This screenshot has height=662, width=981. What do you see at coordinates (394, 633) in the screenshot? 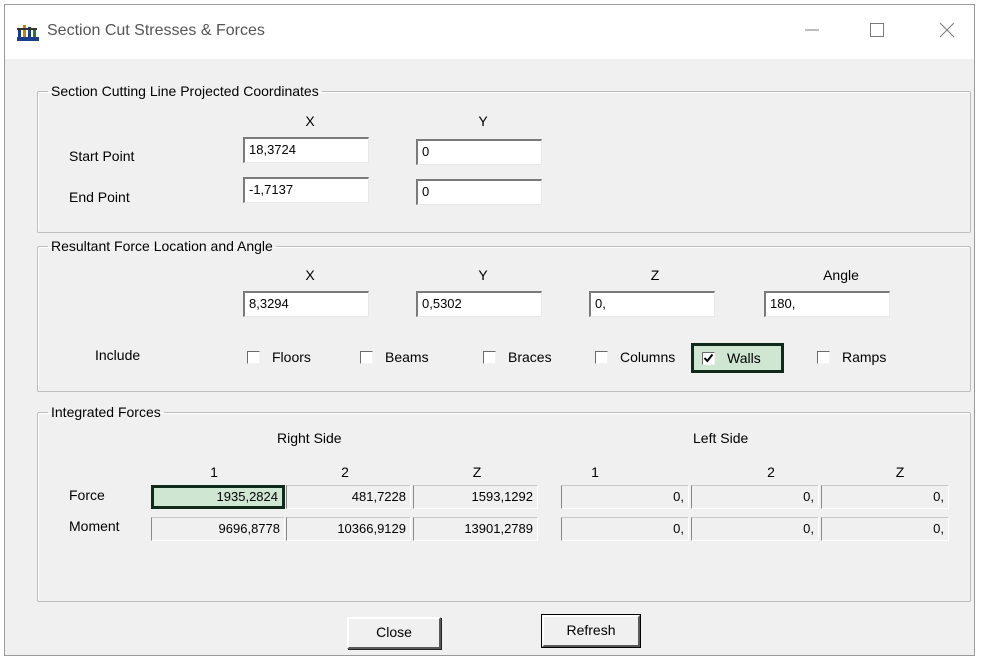
I see `close-button: Close` at bounding box center [394, 633].